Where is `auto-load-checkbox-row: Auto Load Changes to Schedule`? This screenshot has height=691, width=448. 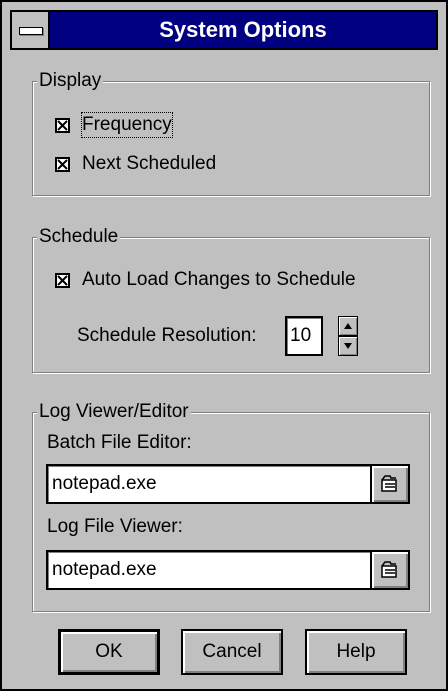 auto-load-checkbox-row: Auto Load Changes to Schedule is located at coordinates (205, 280).